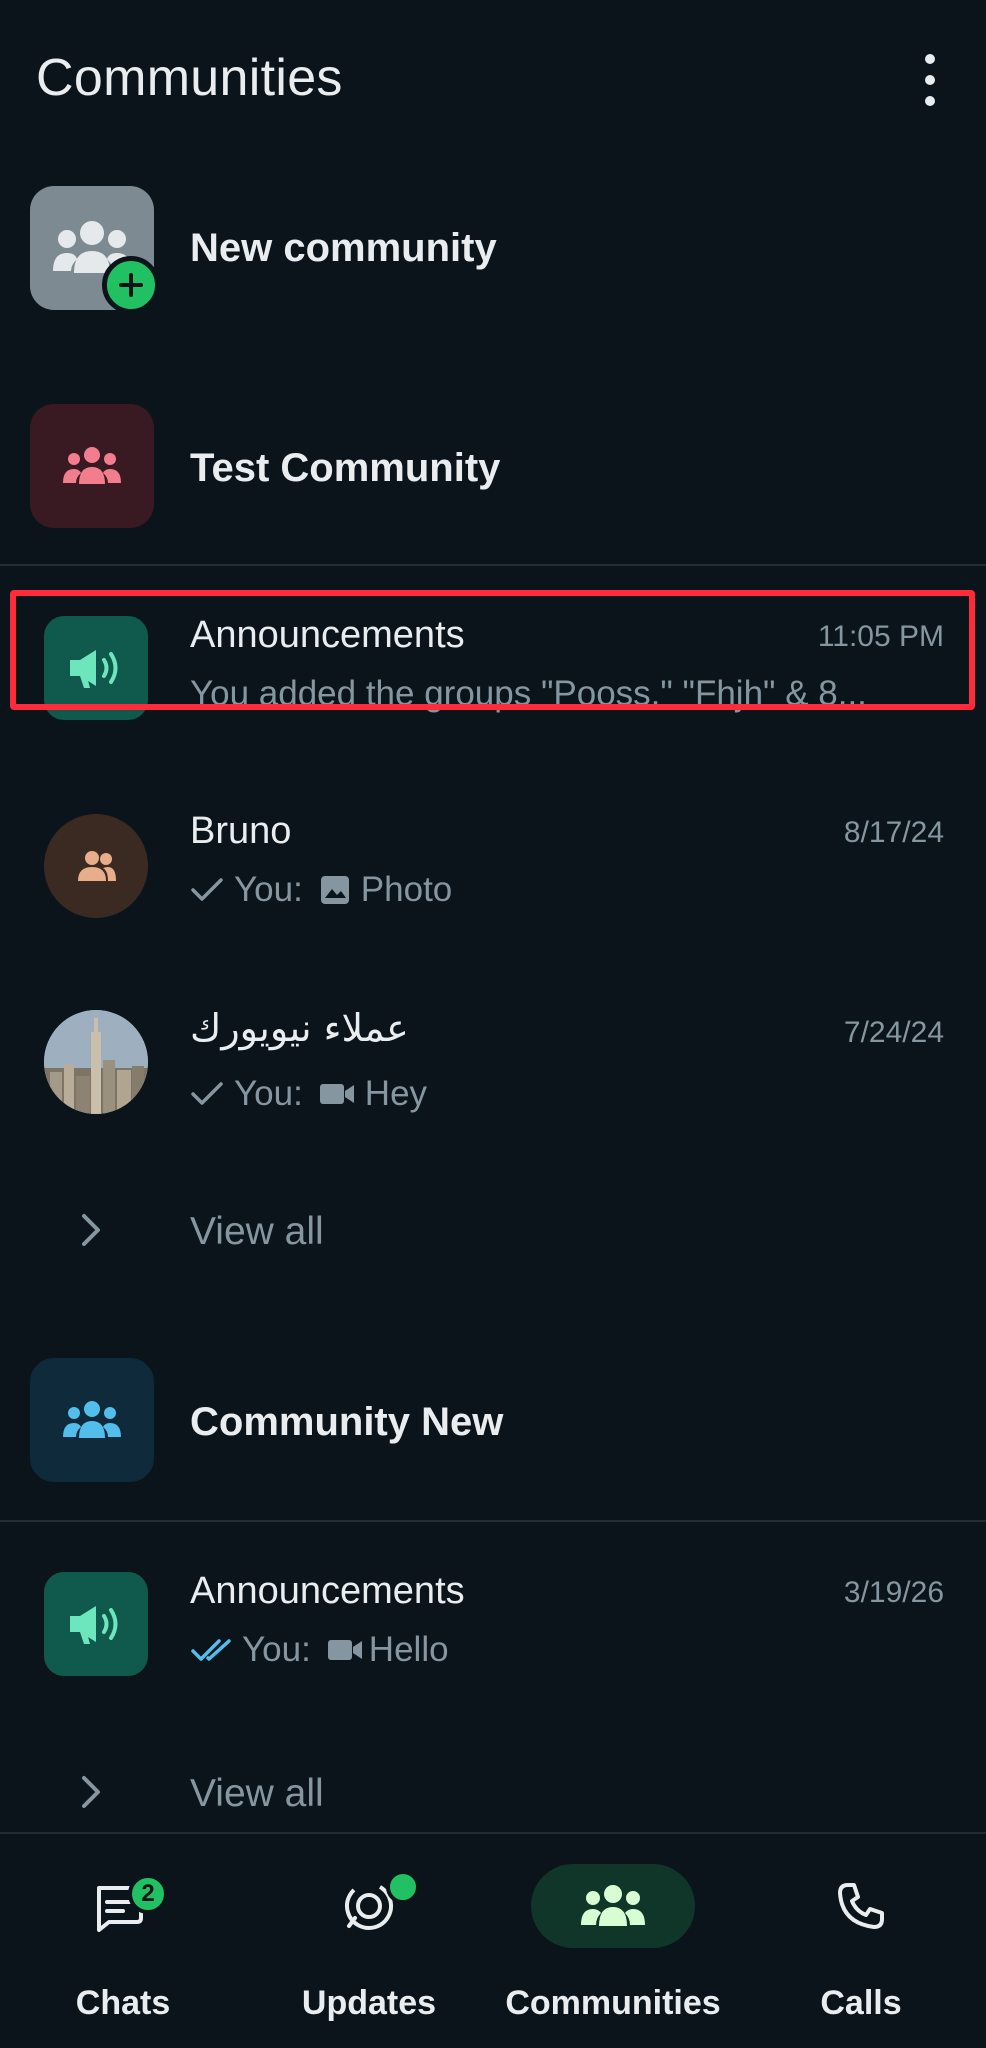 This screenshot has height=2048, width=986. What do you see at coordinates (493, 1077) in the screenshot?
I see `chat-row-new-york-clients: عملاء نيويورك 7/24/24 You: Hey` at bounding box center [493, 1077].